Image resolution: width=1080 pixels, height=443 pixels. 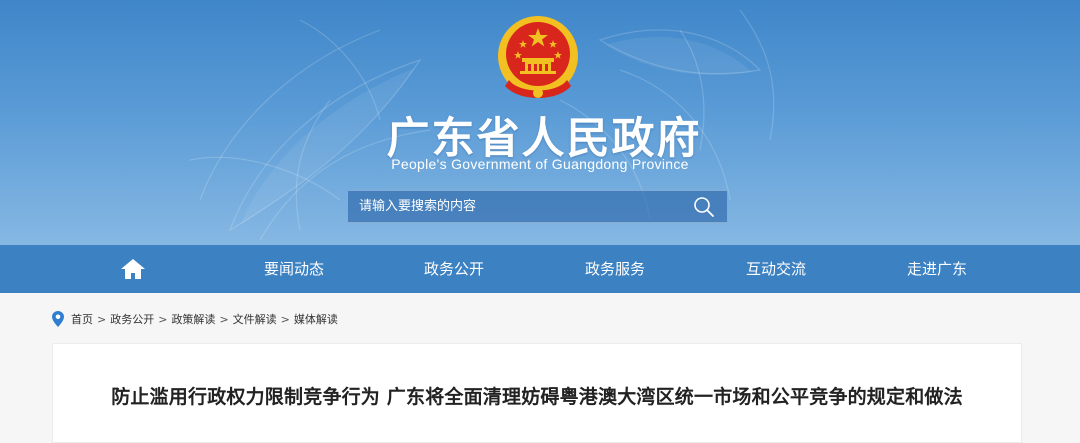 What do you see at coordinates (58, 319) in the screenshot?
I see `location-pin-icon` at bounding box center [58, 319].